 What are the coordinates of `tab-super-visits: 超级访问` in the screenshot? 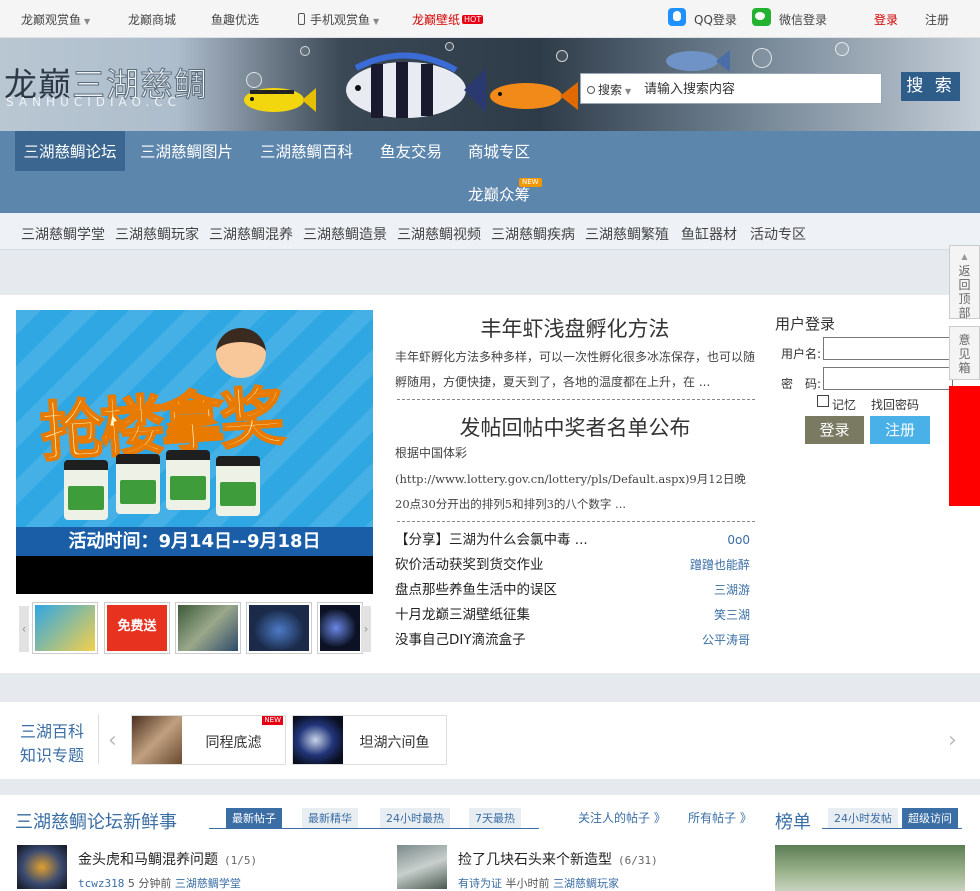 It's located at (930, 818).